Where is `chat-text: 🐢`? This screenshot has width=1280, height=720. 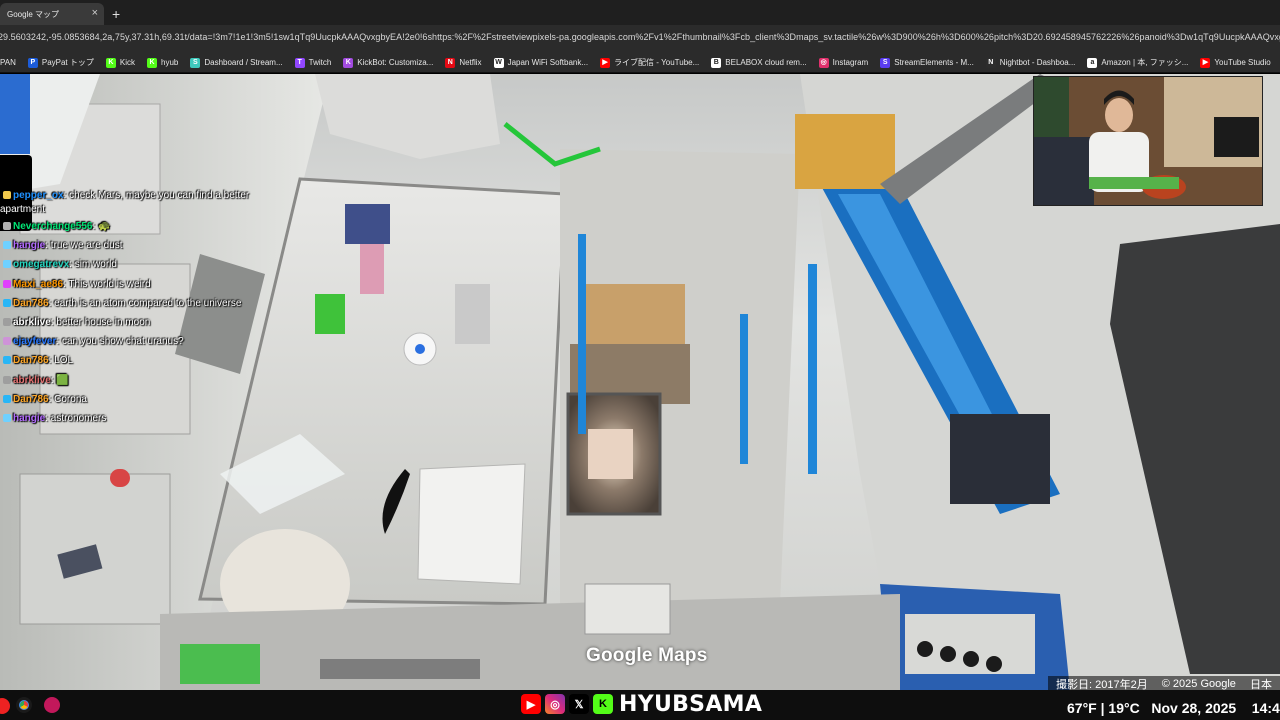 chat-text: 🐢 is located at coordinates (104, 226).